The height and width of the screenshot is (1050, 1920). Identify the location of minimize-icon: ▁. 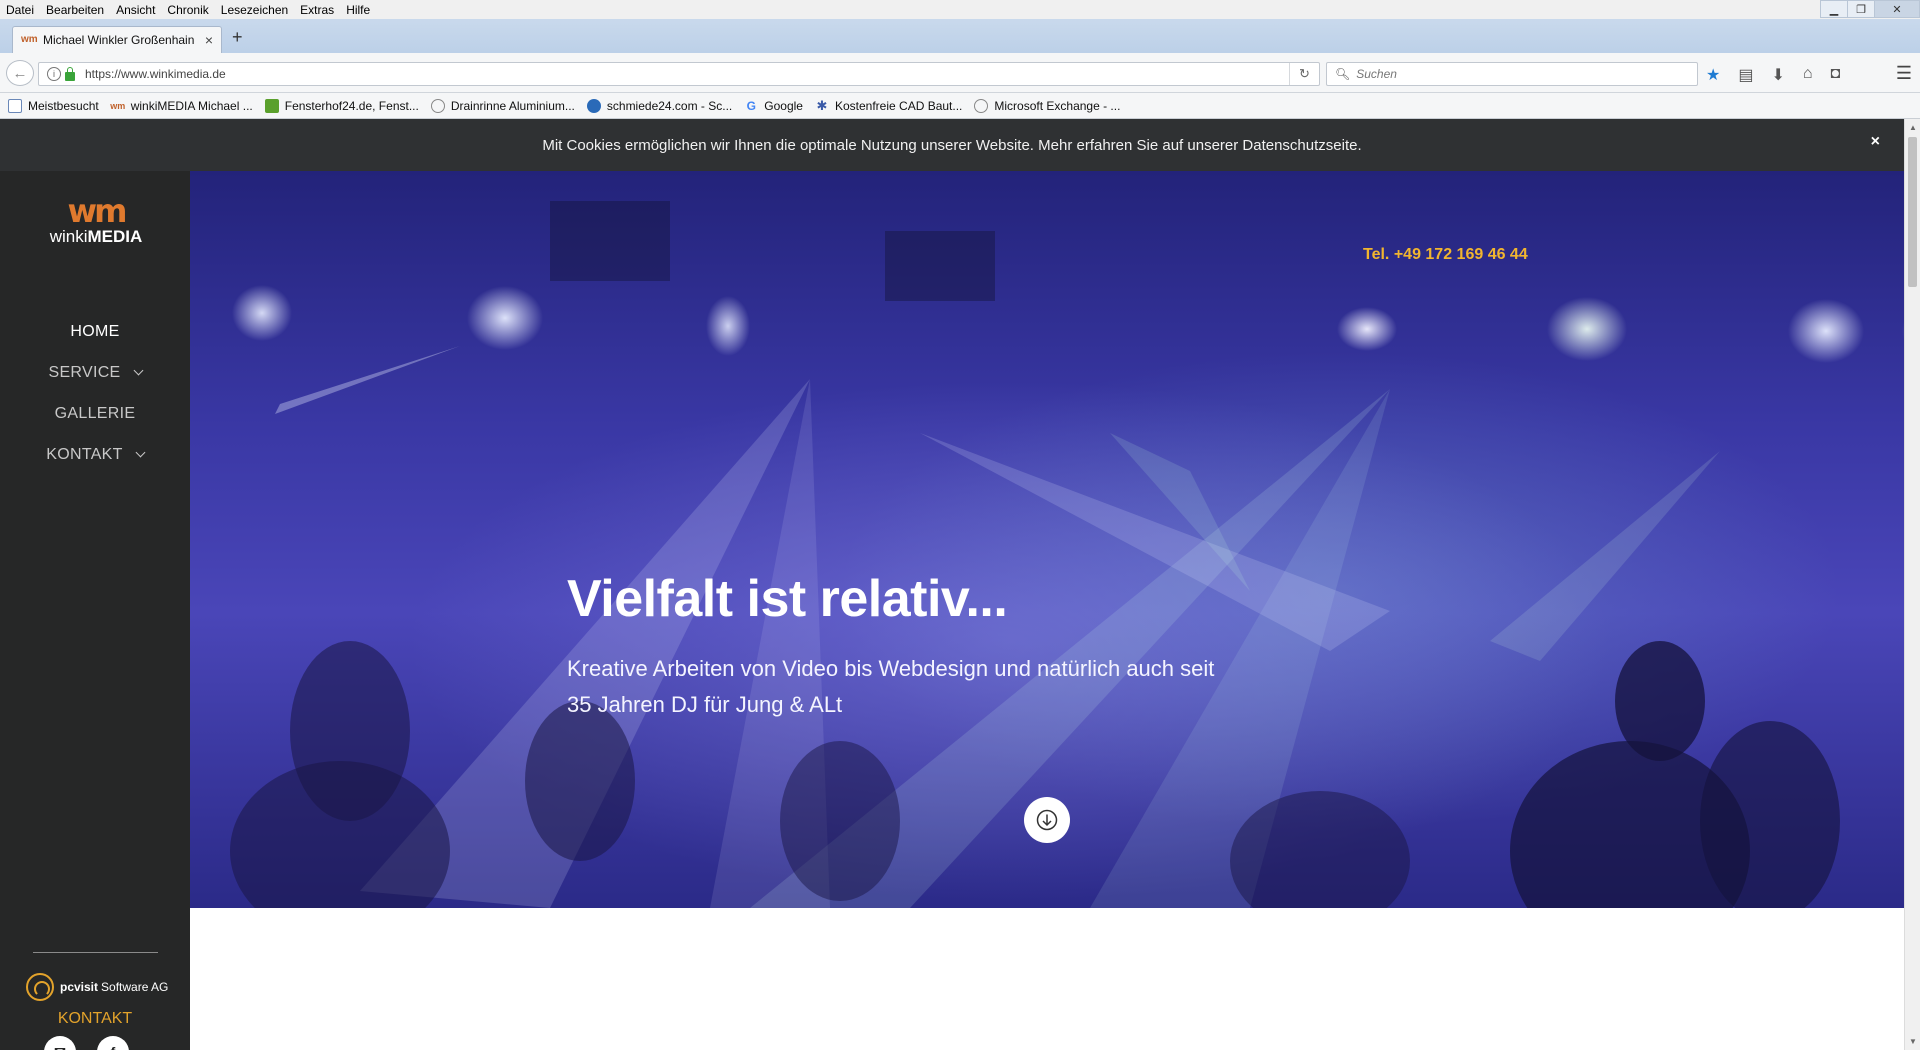
(1834, 9).